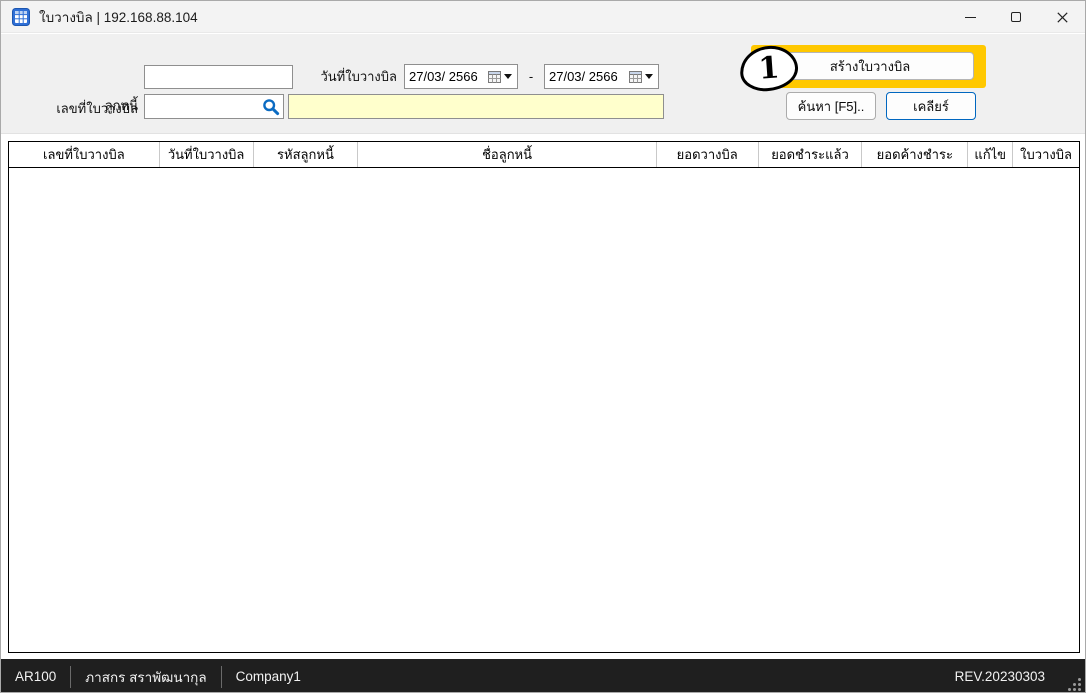 This screenshot has width=1086, height=693. What do you see at coordinates (507, 154) in the screenshot?
I see `column-header-4: ชื่อลูกหนี้` at bounding box center [507, 154].